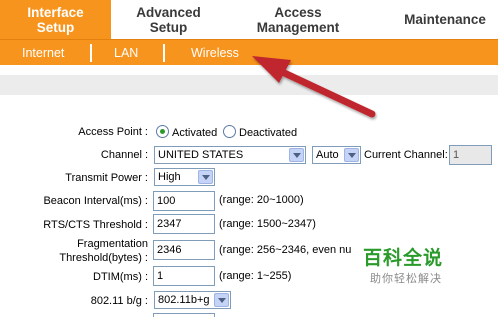 The height and width of the screenshot is (317, 498). Describe the element at coordinates (406, 279) in the screenshot. I see `watermark-subtitle: 助你轻松解决` at that location.